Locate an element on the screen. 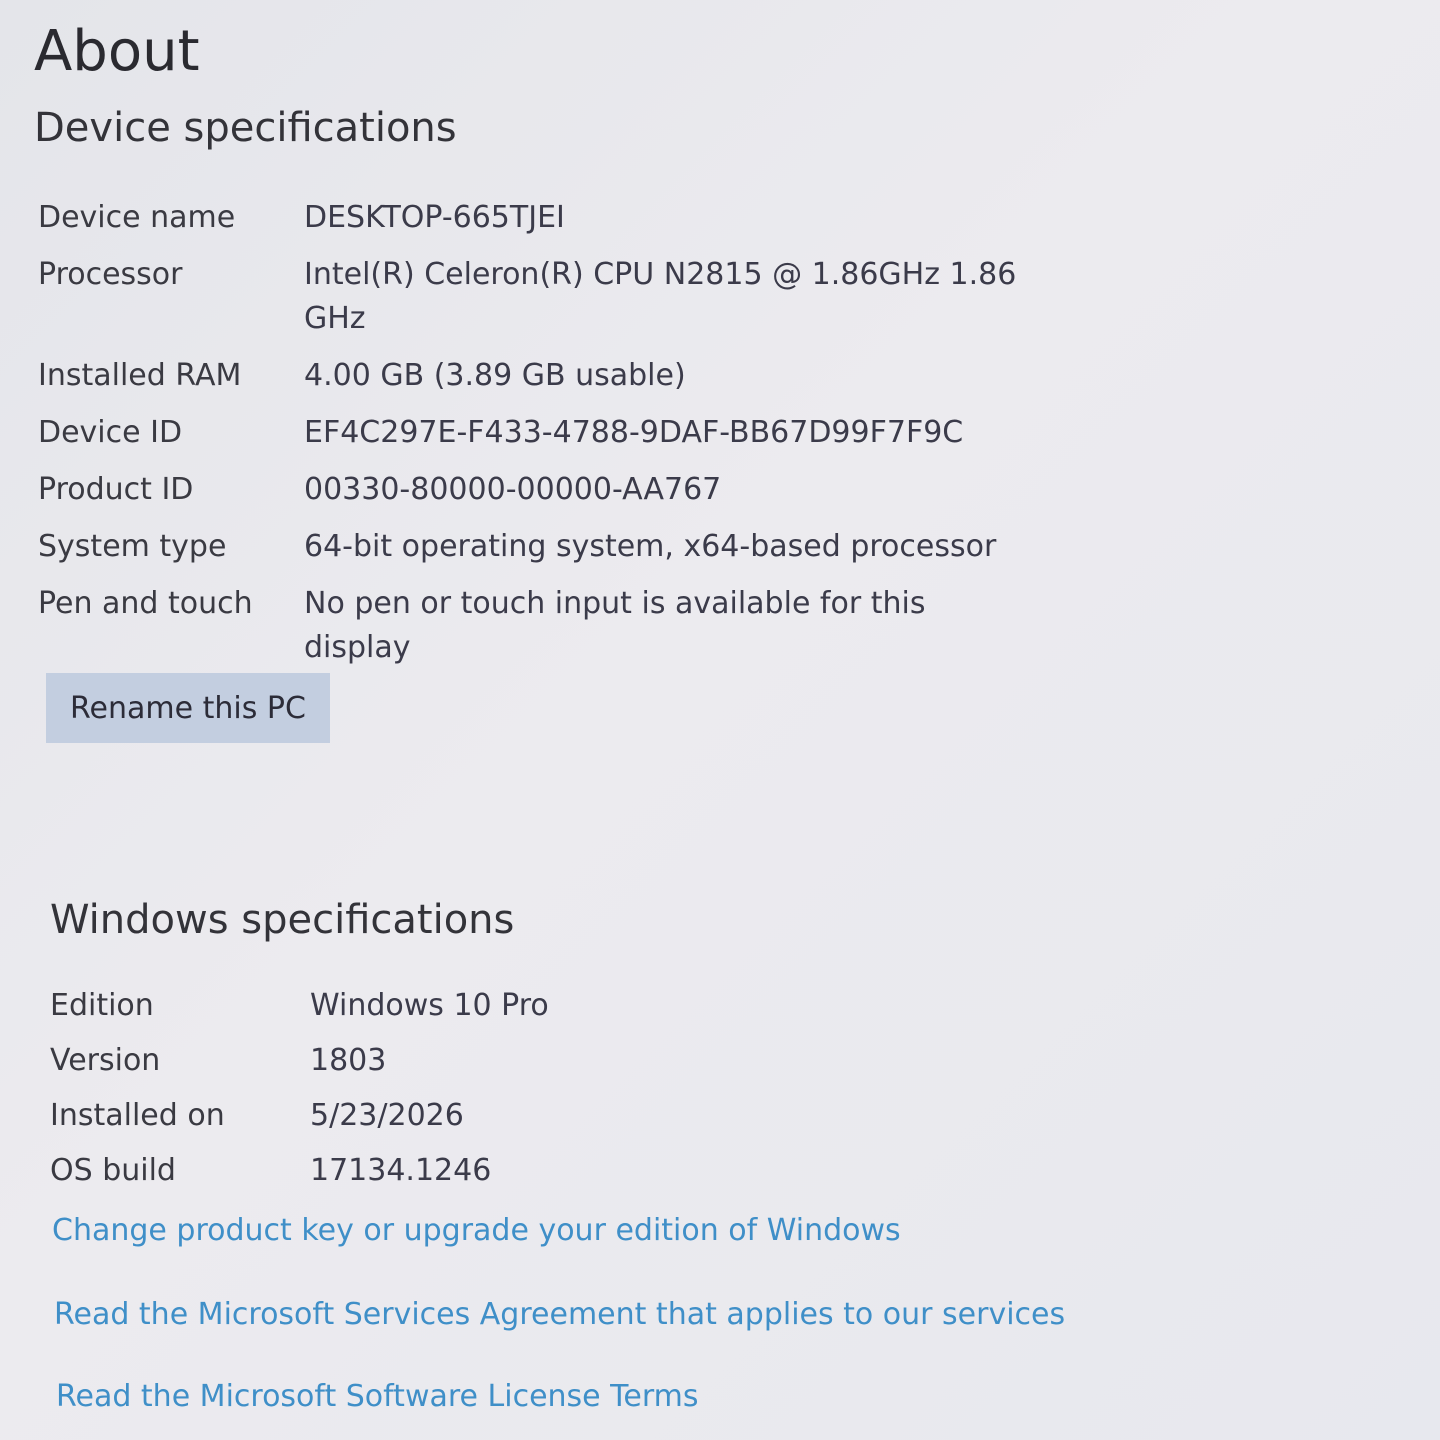  spec-label: Device ID is located at coordinates (110, 432).